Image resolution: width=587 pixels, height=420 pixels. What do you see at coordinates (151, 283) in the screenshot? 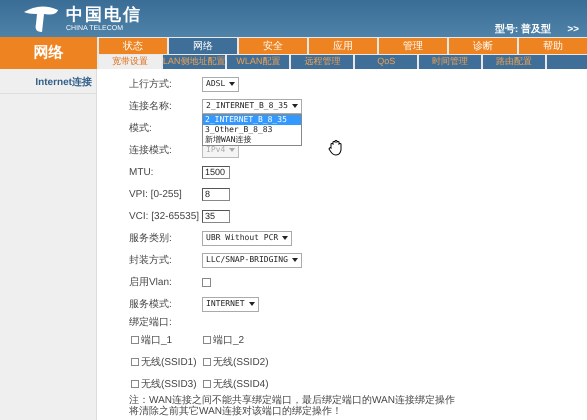
I see `field-label: 启用Vlan:` at bounding box center [151, 283].